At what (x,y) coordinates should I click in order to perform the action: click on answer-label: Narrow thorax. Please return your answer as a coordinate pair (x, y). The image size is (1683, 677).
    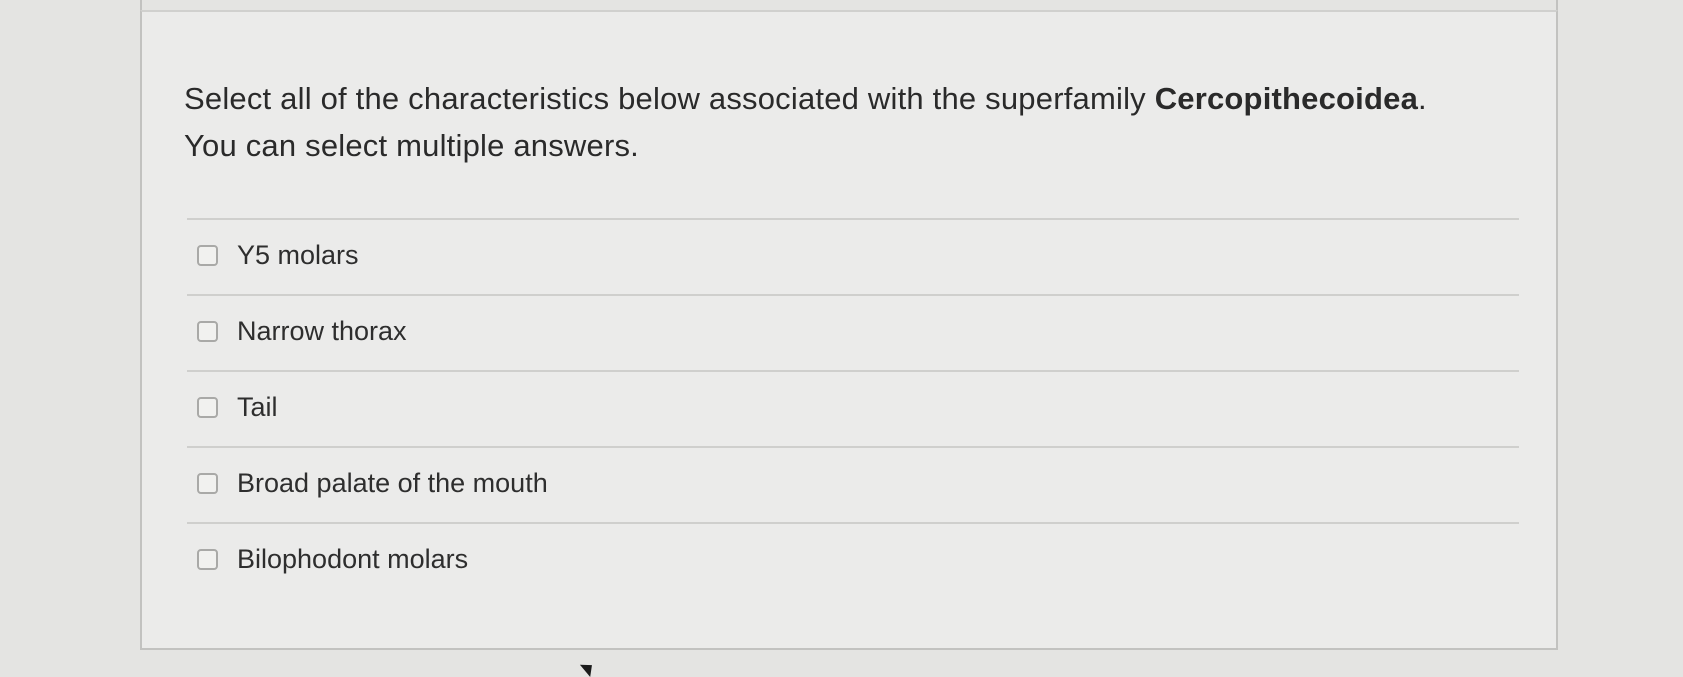
    Looking at the image, I should click on (322, 331).